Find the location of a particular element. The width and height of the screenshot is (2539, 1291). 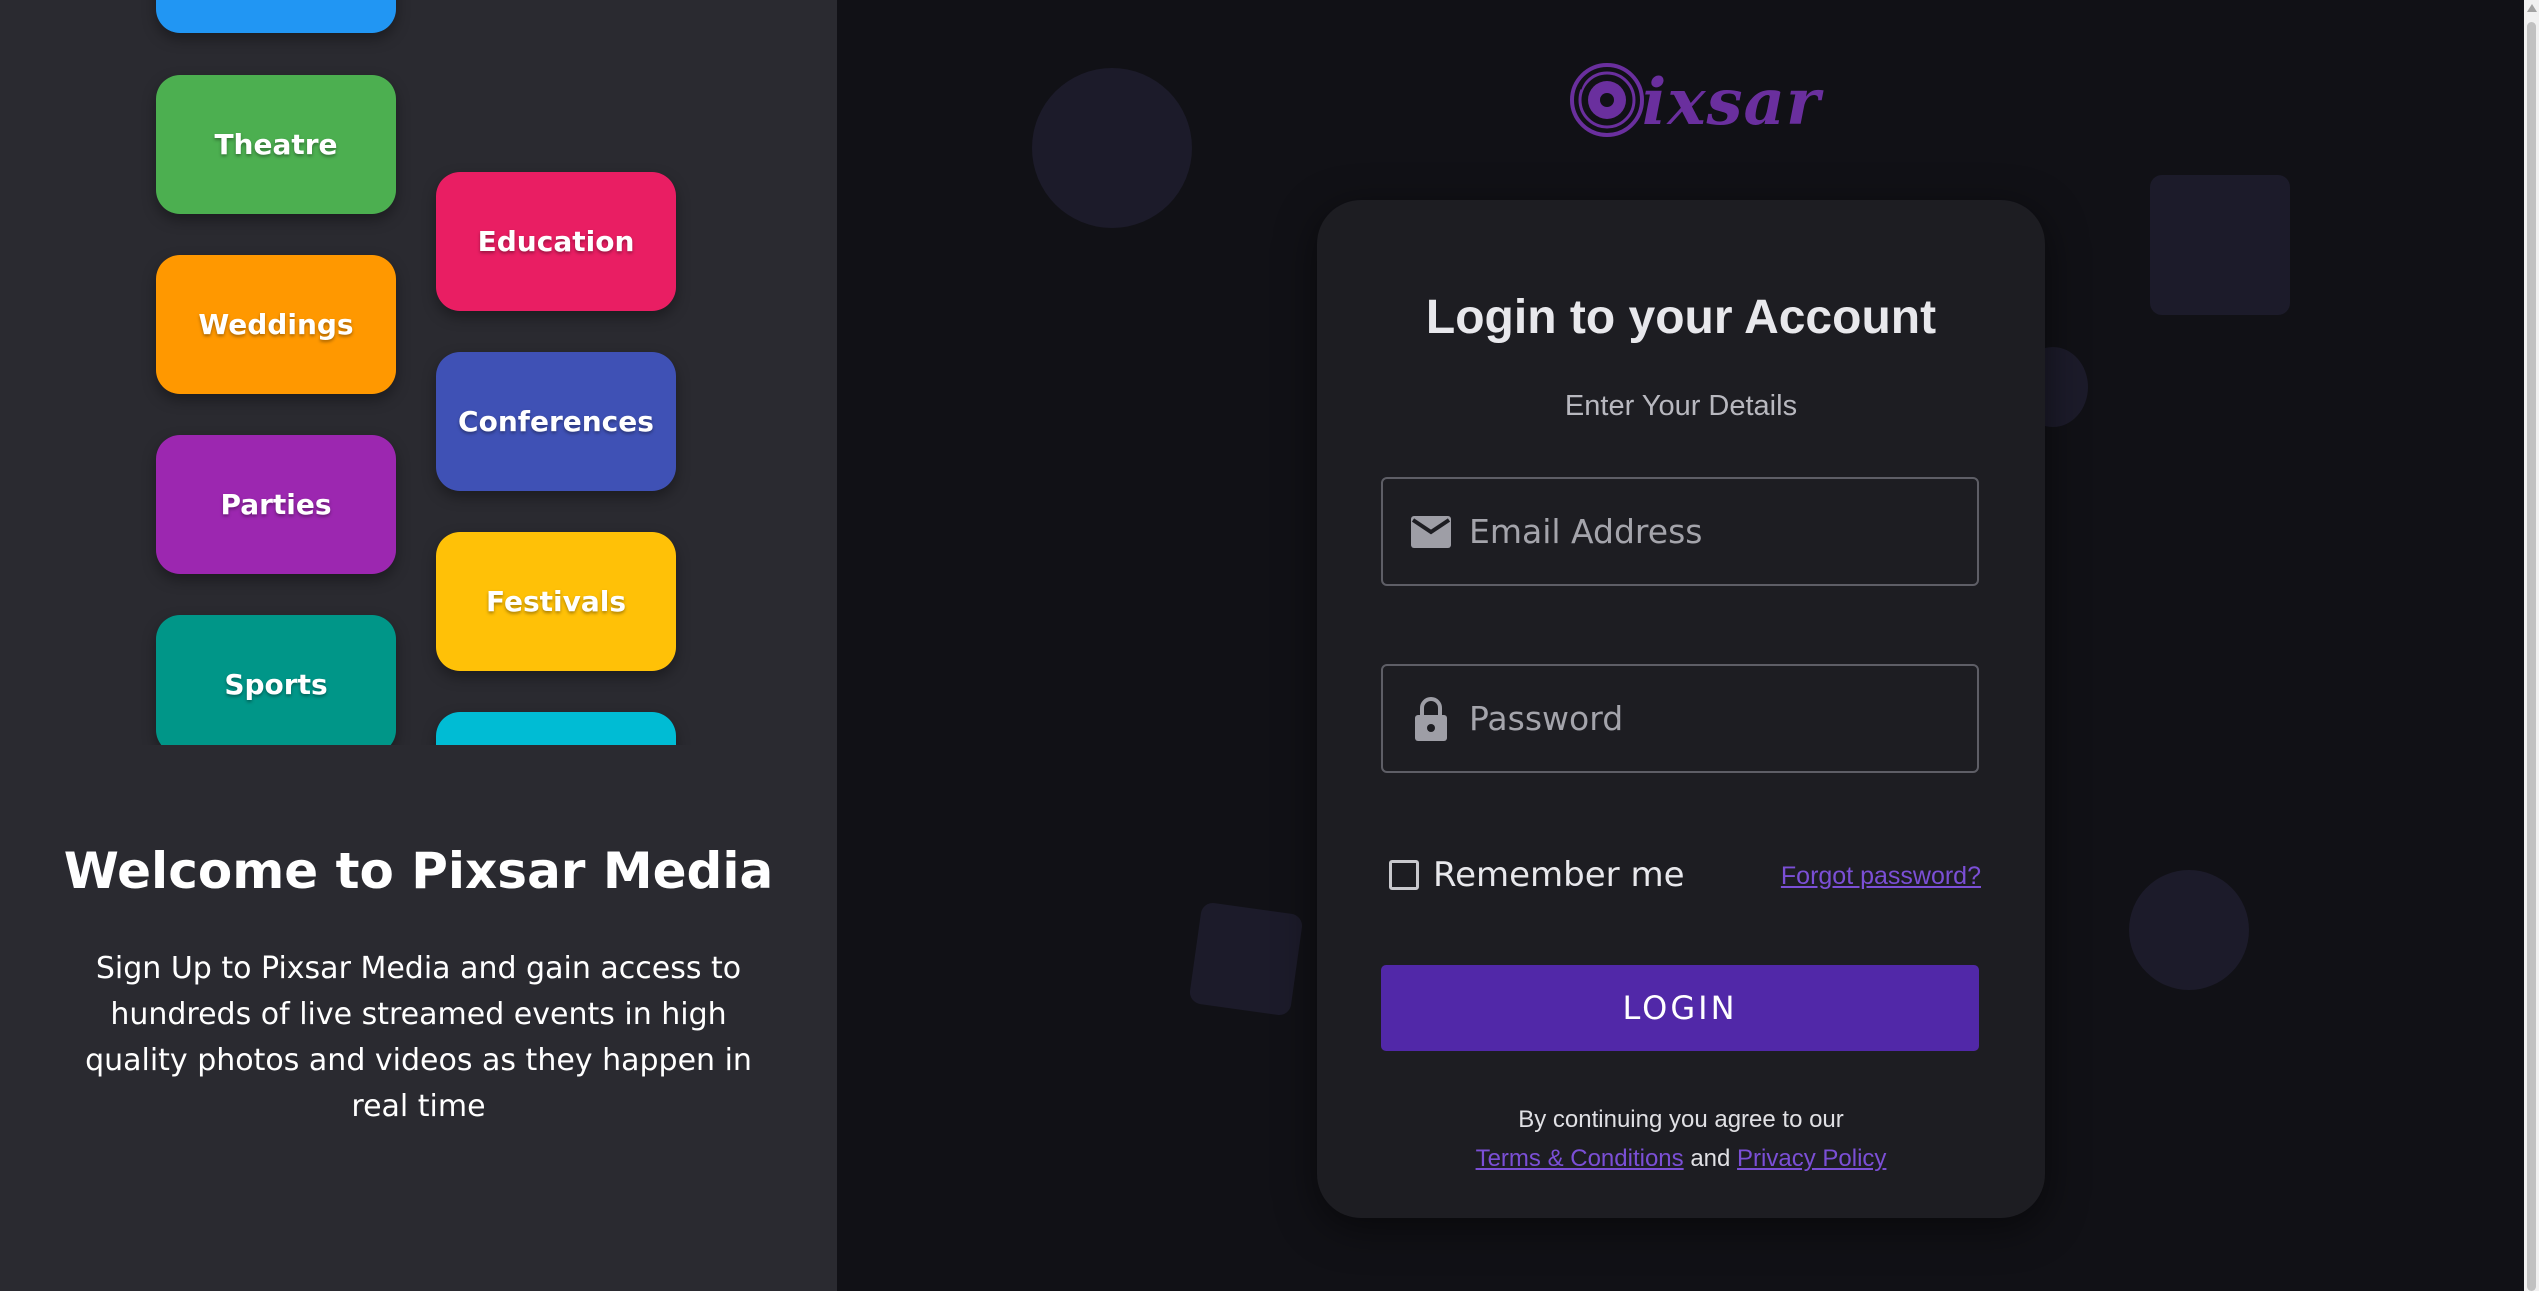

password-input is located at coordinates (1709, 718).